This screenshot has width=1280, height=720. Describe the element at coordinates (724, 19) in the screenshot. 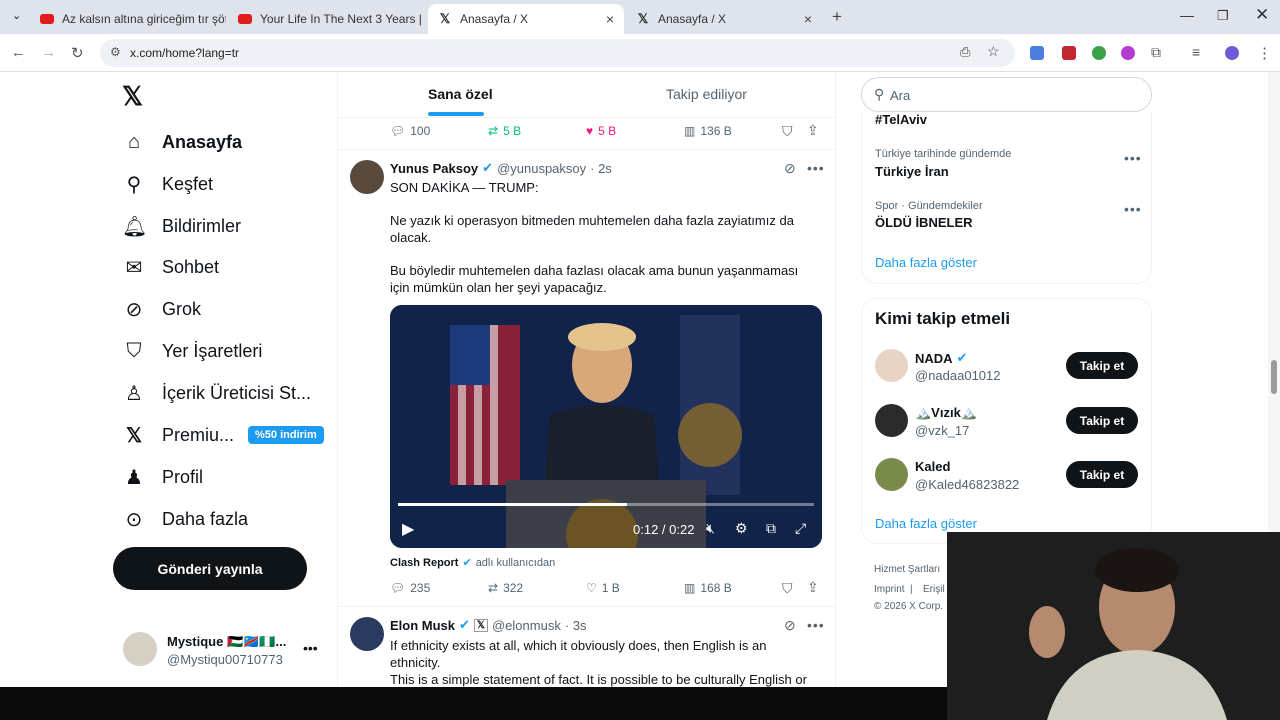

I see `browser-tab: 𝕏 Anasayfa / X ×` at that location.